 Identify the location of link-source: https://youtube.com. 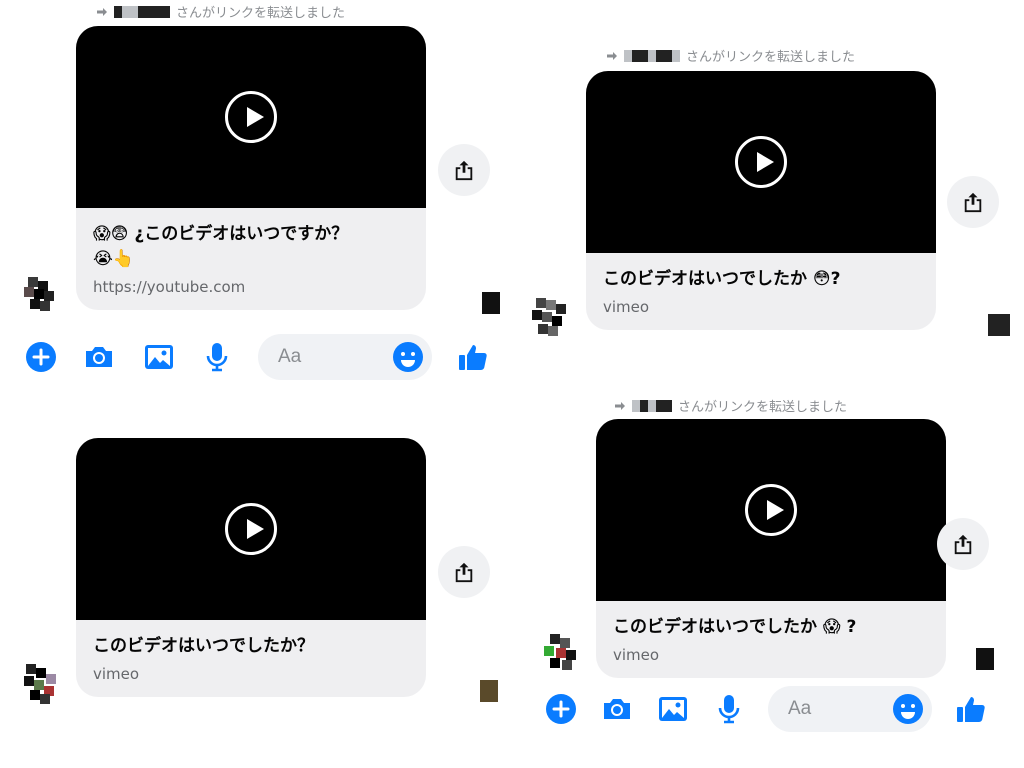
(169, 287).